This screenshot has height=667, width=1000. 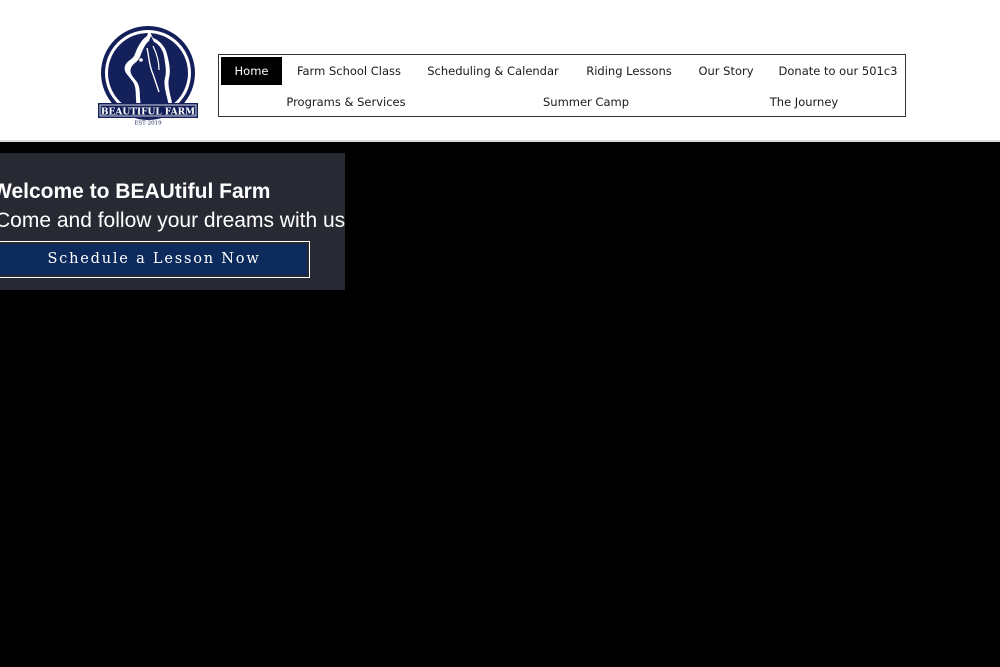 What do you see at coordinates (629, 71) in the screenshot?
I see `nav-riding-lessons: Riding Lessons` at bounding box center [629, 71].